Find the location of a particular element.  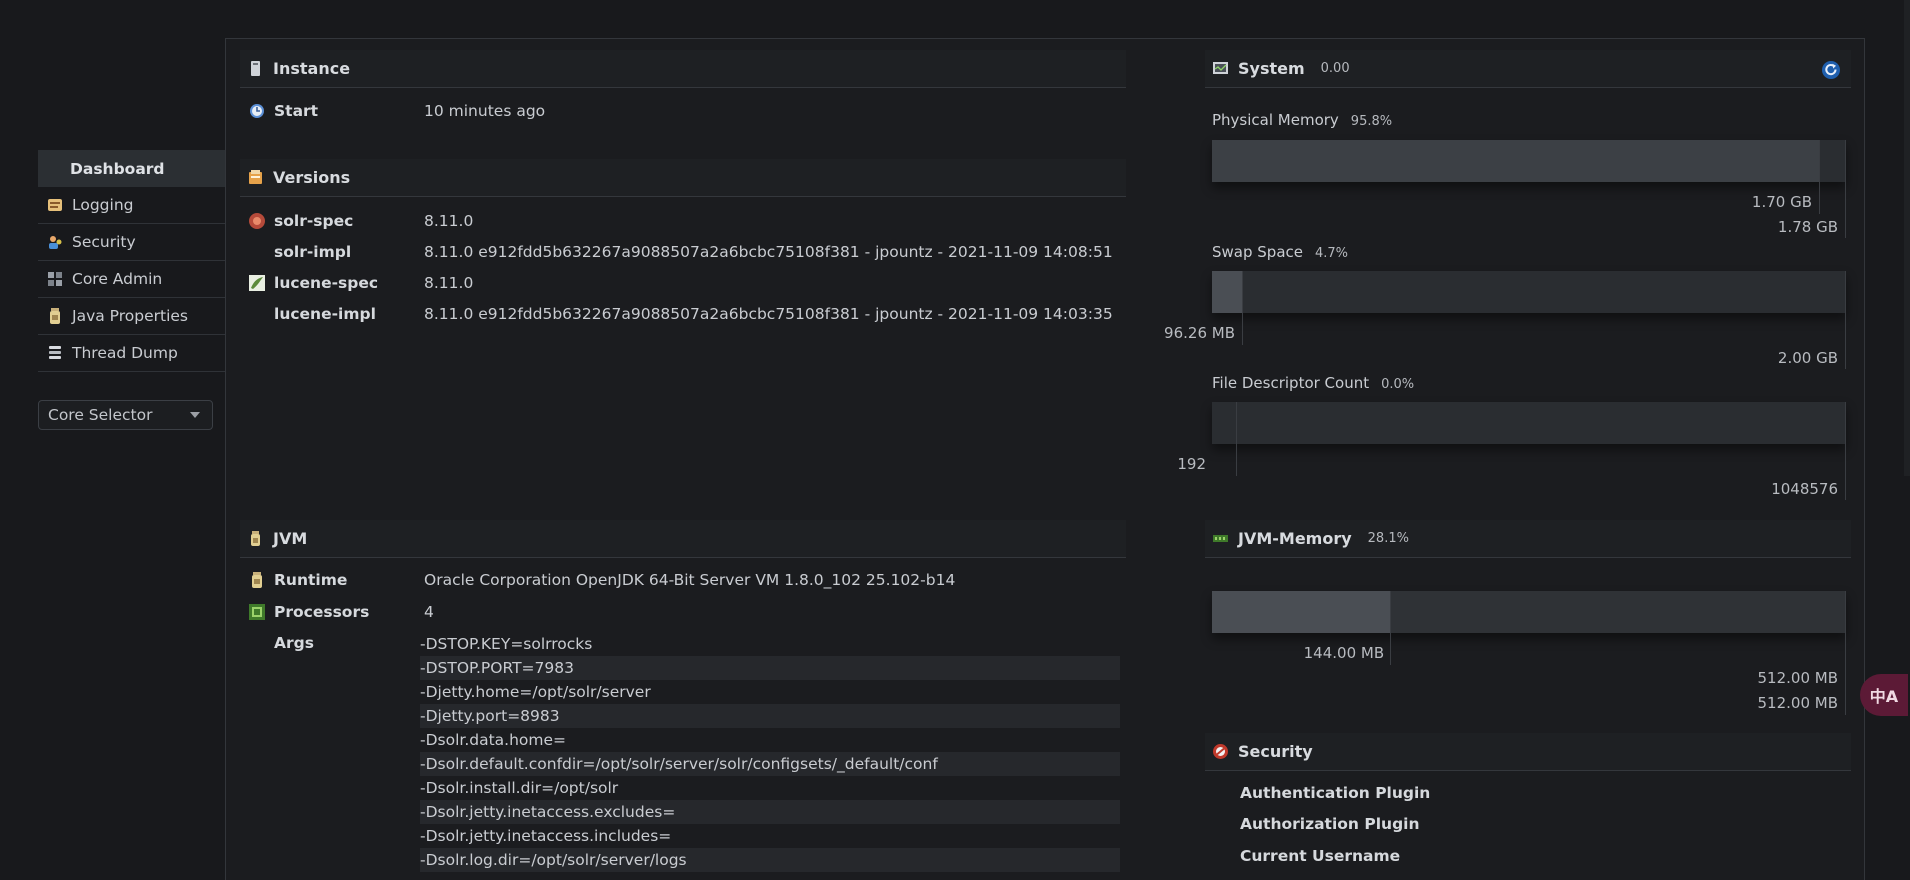

file-descriptor-label: File Descriptor Count 0.0% is located at coordinates (1313, 383).